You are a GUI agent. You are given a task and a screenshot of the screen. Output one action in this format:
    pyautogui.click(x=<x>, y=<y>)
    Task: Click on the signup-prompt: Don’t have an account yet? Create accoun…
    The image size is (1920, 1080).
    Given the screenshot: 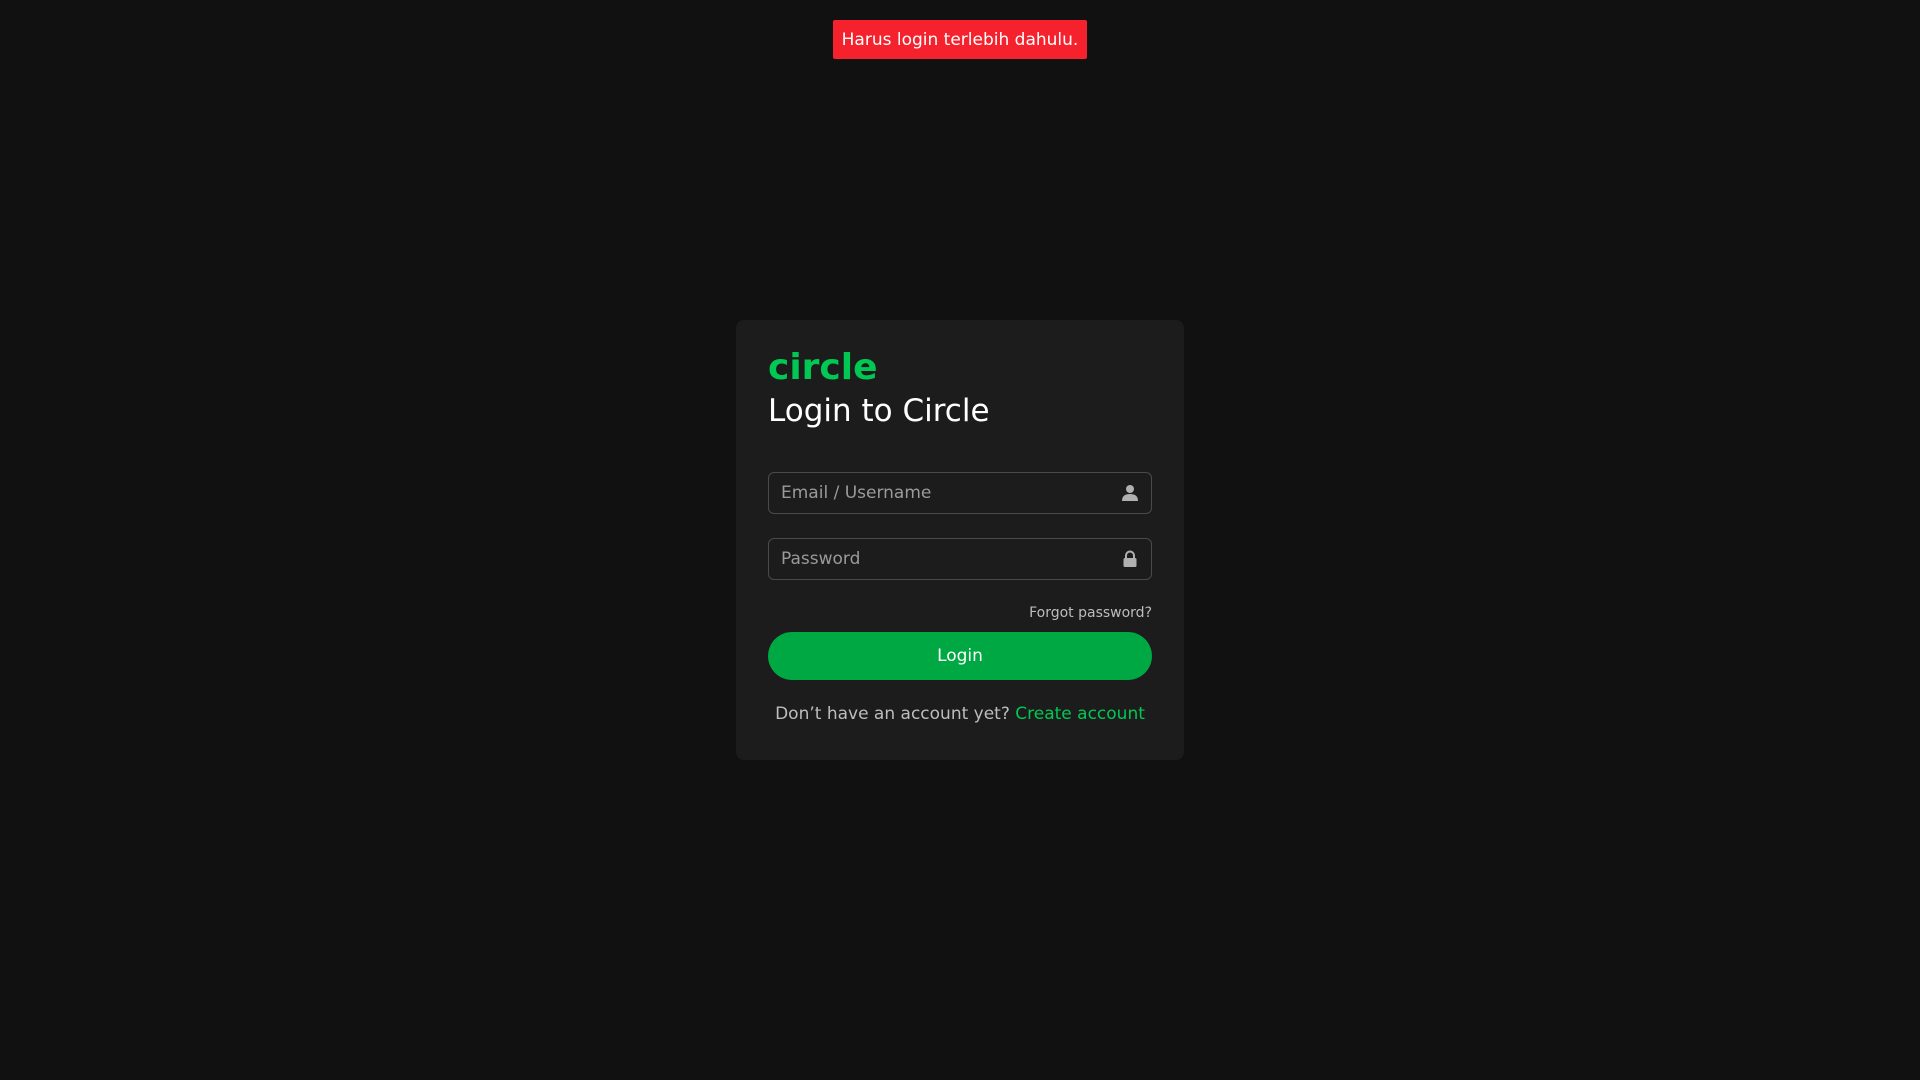 What is the action you would take?
    pyautogui.click(x=960, y=714)
    